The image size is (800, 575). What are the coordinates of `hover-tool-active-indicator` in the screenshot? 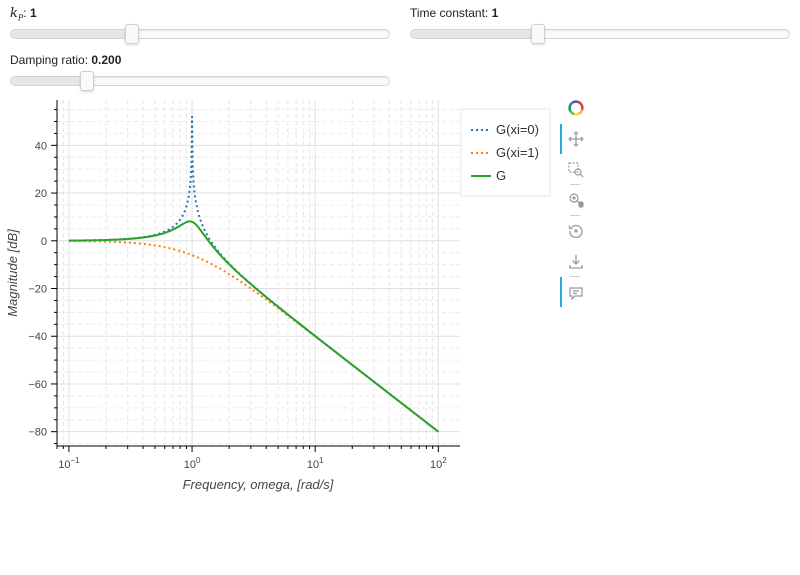 It's located at (561, 292).